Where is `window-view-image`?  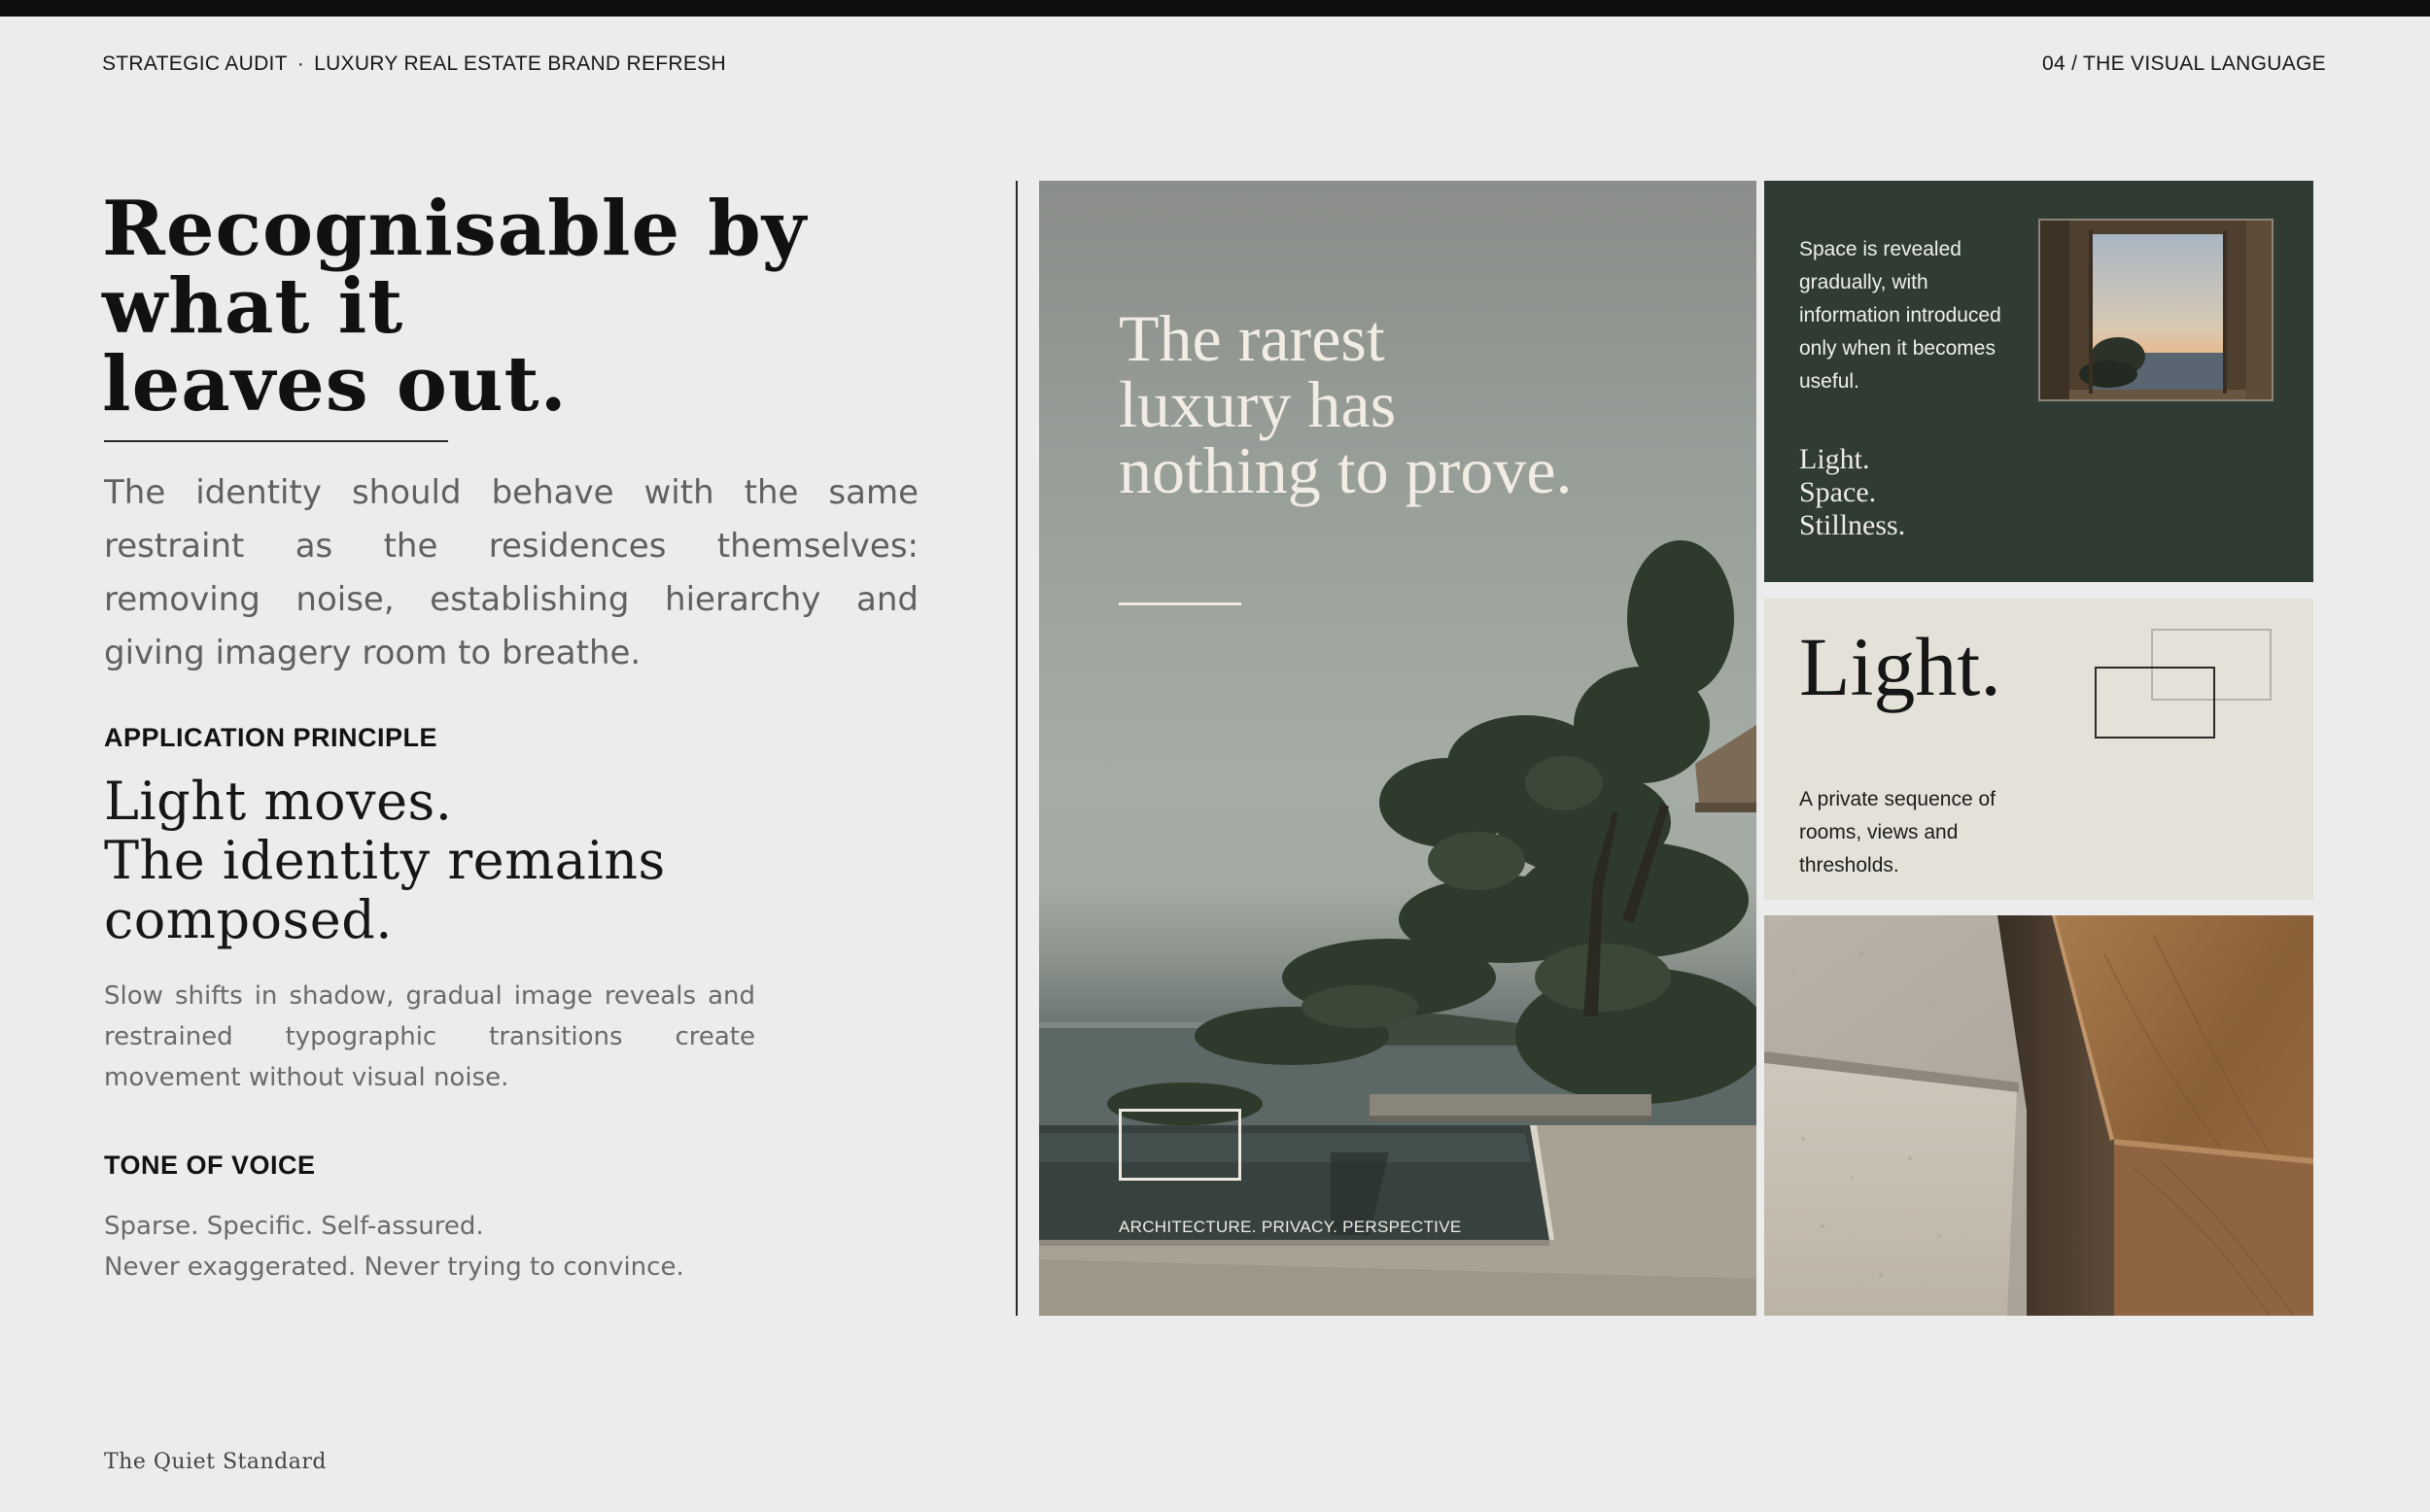
window-view-image is located at coordinates (2156, 310).